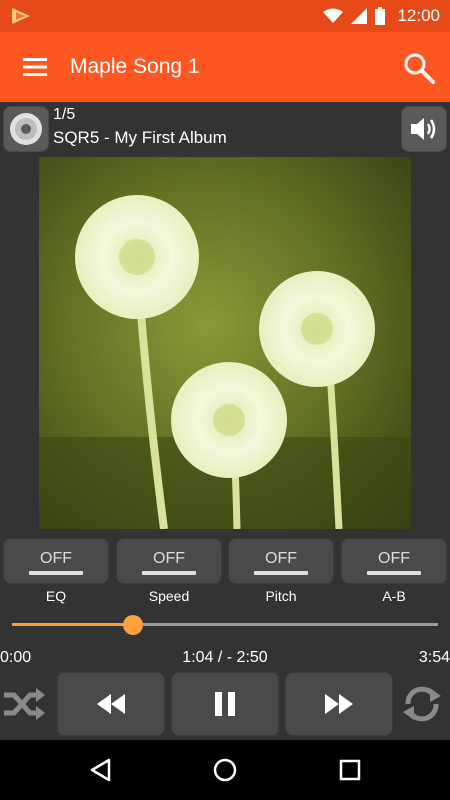 The image size is (450, 800). I want to click on pitch-indicator, so click(281, 573).